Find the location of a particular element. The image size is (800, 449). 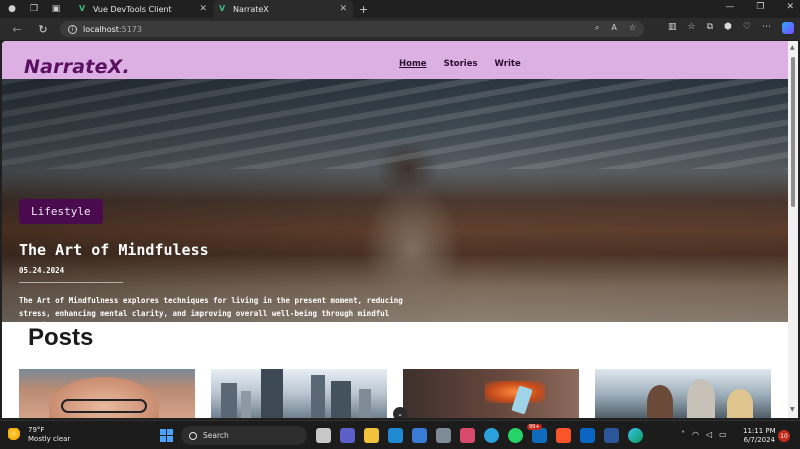

tab-vue-devtools: V Vue DevTools Client ✕ is located at coordinates (143, 9).